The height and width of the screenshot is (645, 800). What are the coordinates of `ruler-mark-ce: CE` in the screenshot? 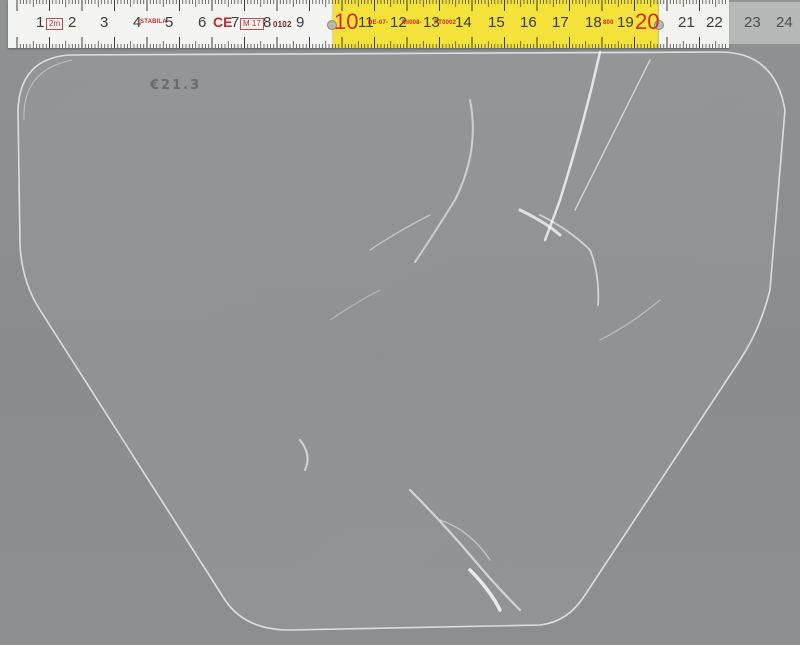 It's located at (223, 22).